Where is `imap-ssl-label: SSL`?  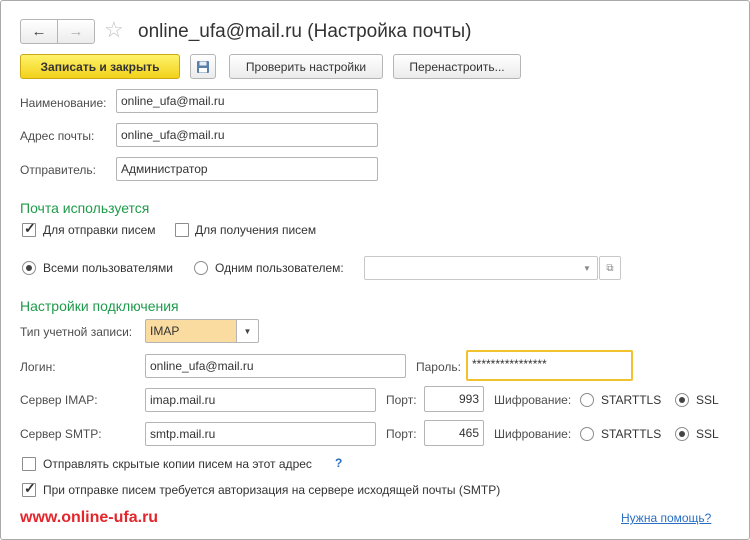
imap-ssl-label: SSL is located at coordinates (707, 400).